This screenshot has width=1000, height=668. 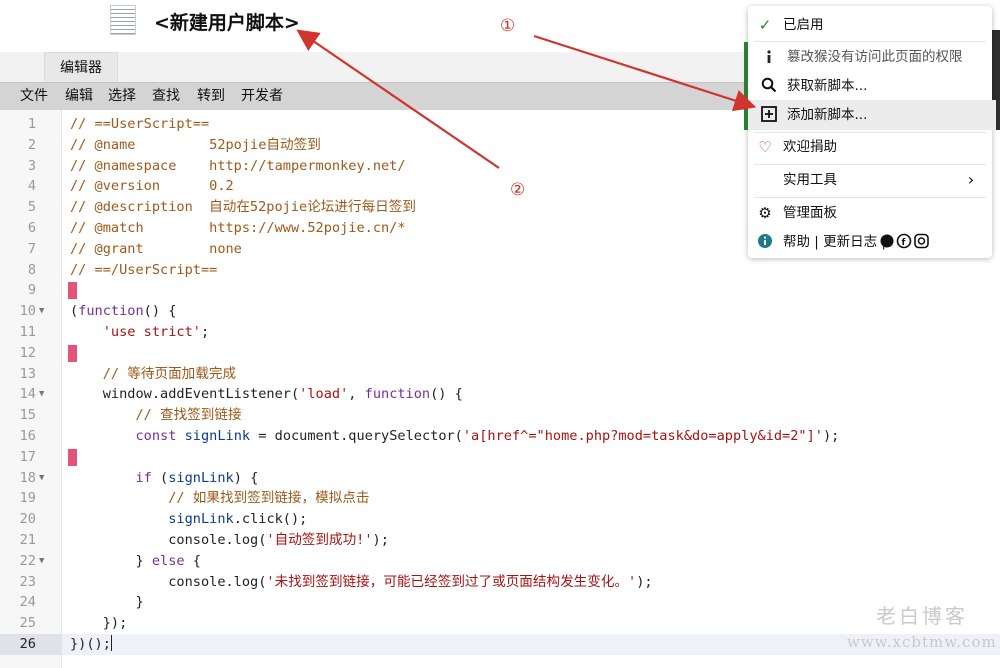 What do you see at coordinates (518, 190) in the screenshot?
I see `annotation-two: ②` at bounding box center [518, 190].